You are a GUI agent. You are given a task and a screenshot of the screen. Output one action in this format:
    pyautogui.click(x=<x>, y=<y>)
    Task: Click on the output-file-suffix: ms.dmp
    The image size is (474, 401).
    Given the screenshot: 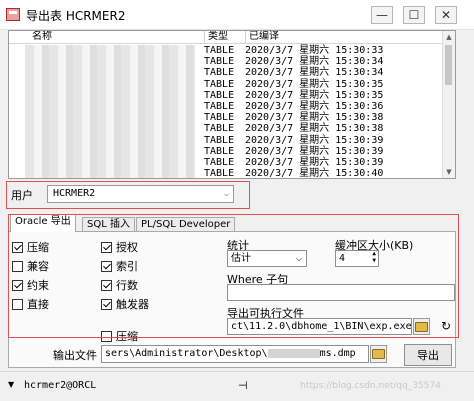 What is the action you would take?
    pyautogui.click(x=337, y=353)
    